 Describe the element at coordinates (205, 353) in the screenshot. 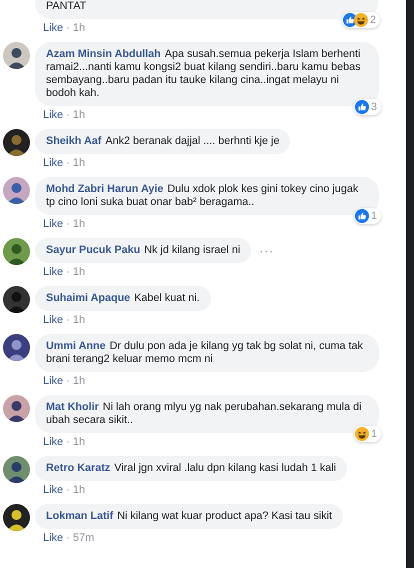

I see `comment-text: Ummi Anne Dr dulu pon ada je kilang yg tak bg solat ni, cuma tak brani terang2 keluar memo mcm ni` at that location.